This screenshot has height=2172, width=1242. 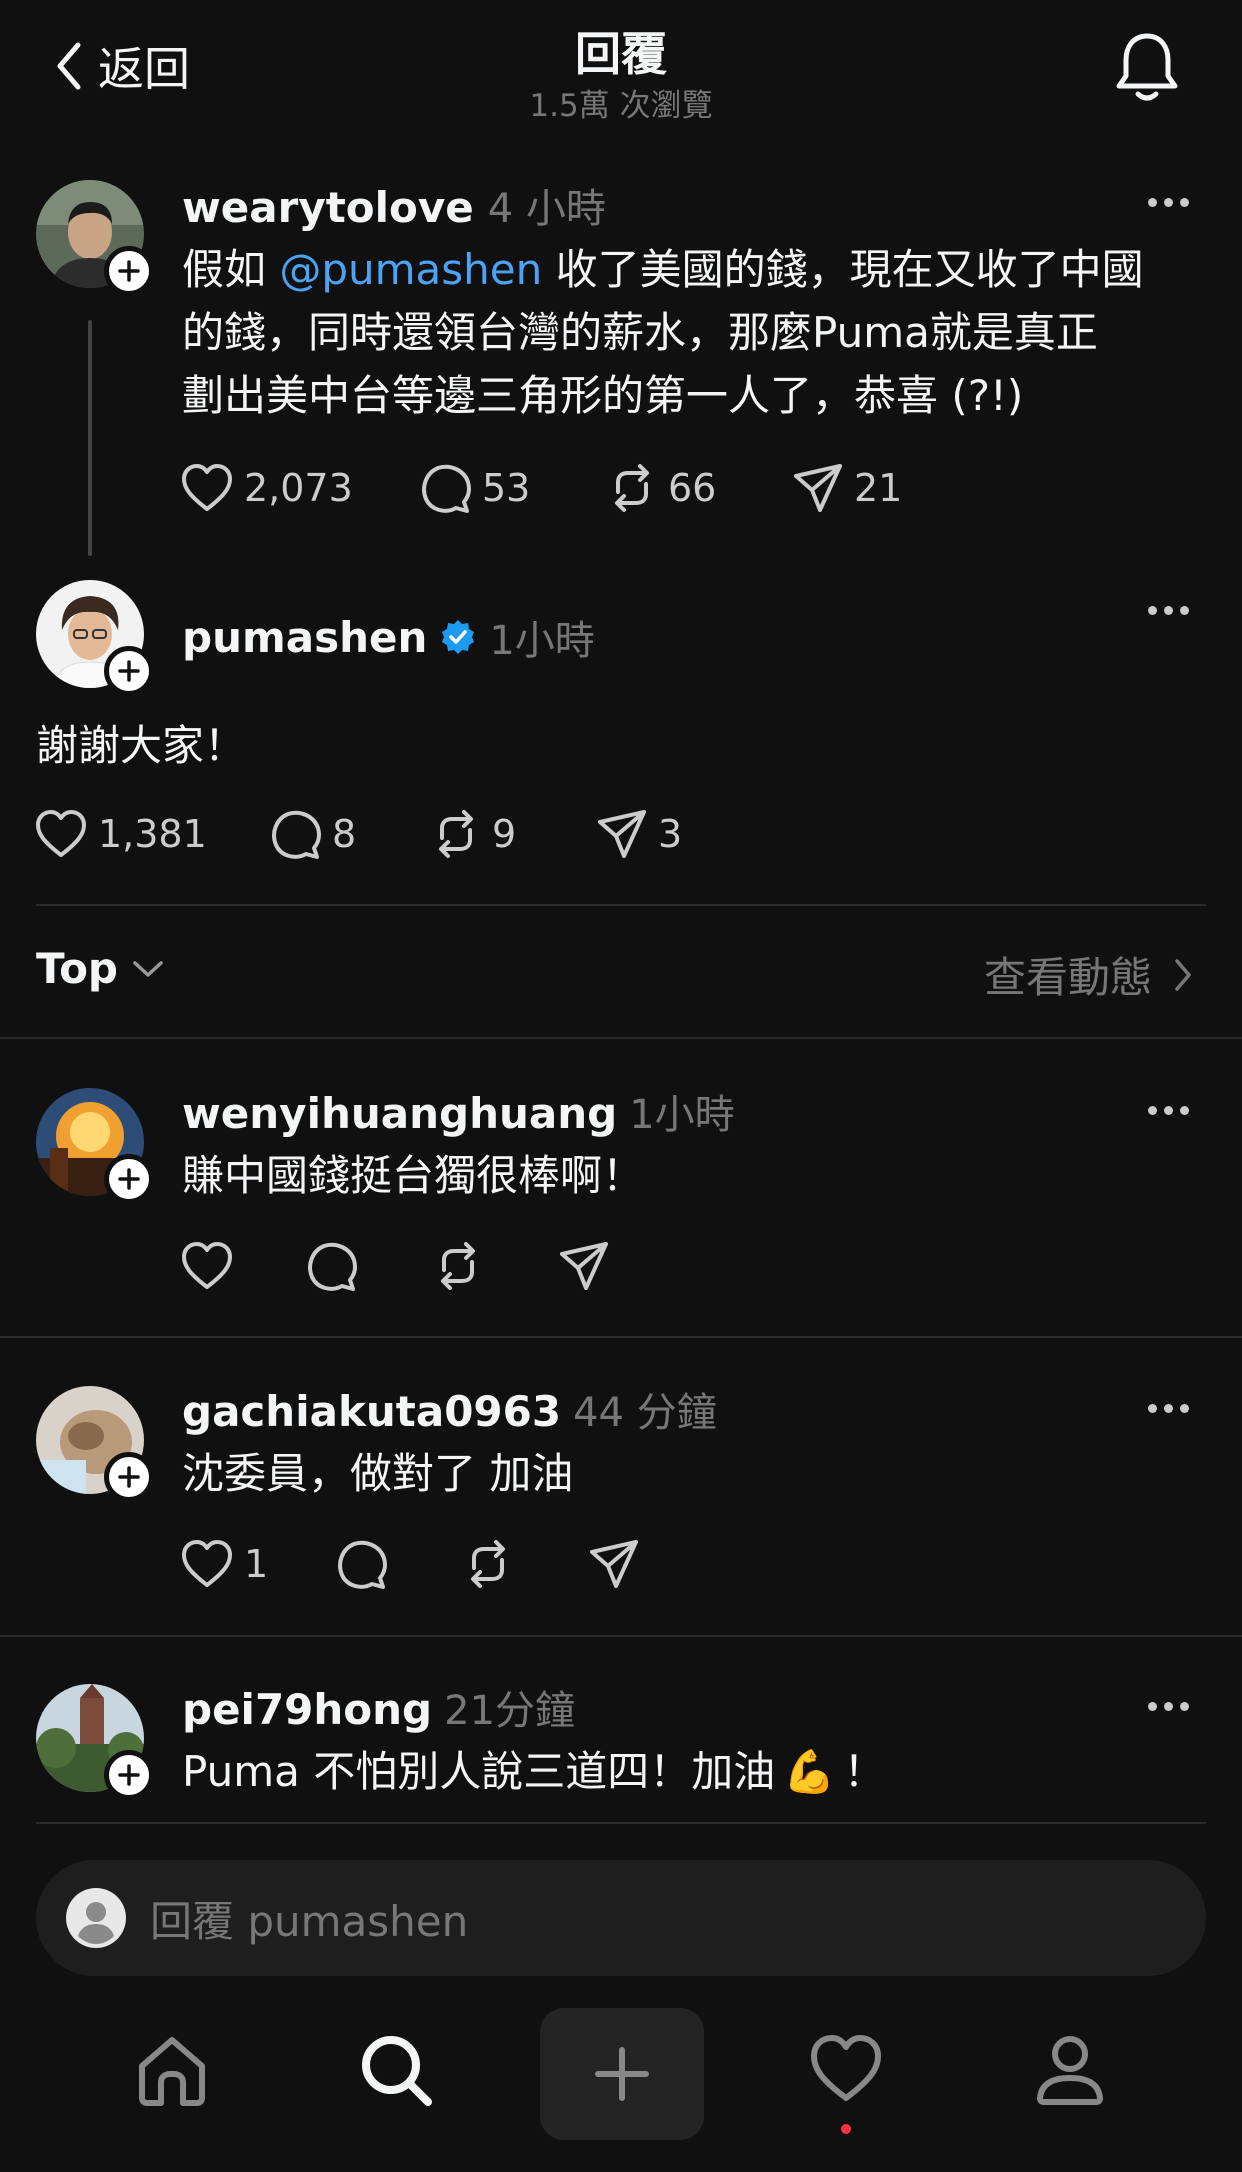 I want to click on notification-button, so click(x=1147, y=67).